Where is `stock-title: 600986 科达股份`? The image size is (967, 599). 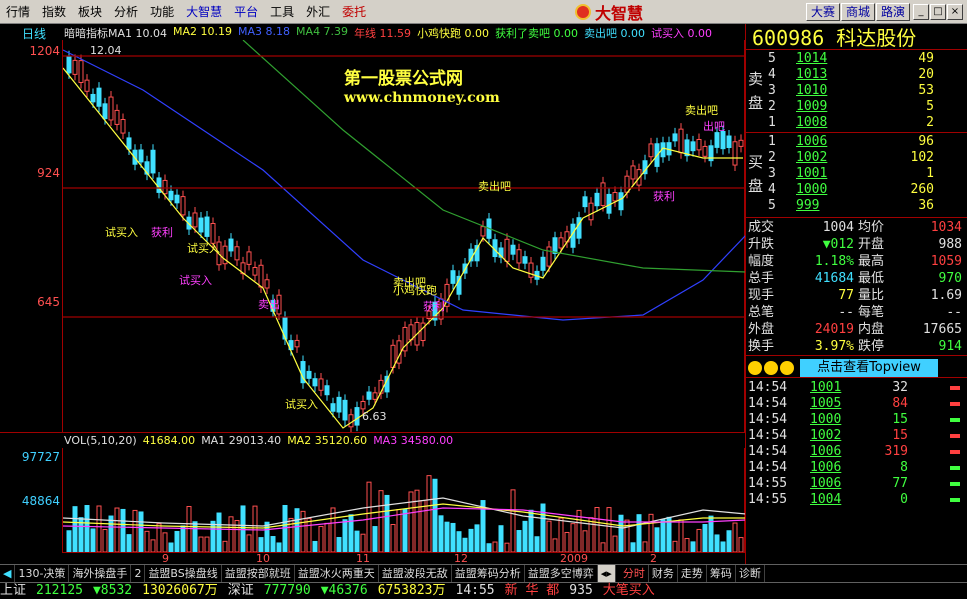 stock-title: 600986 科达股份 is located at coordinates (856, 37).